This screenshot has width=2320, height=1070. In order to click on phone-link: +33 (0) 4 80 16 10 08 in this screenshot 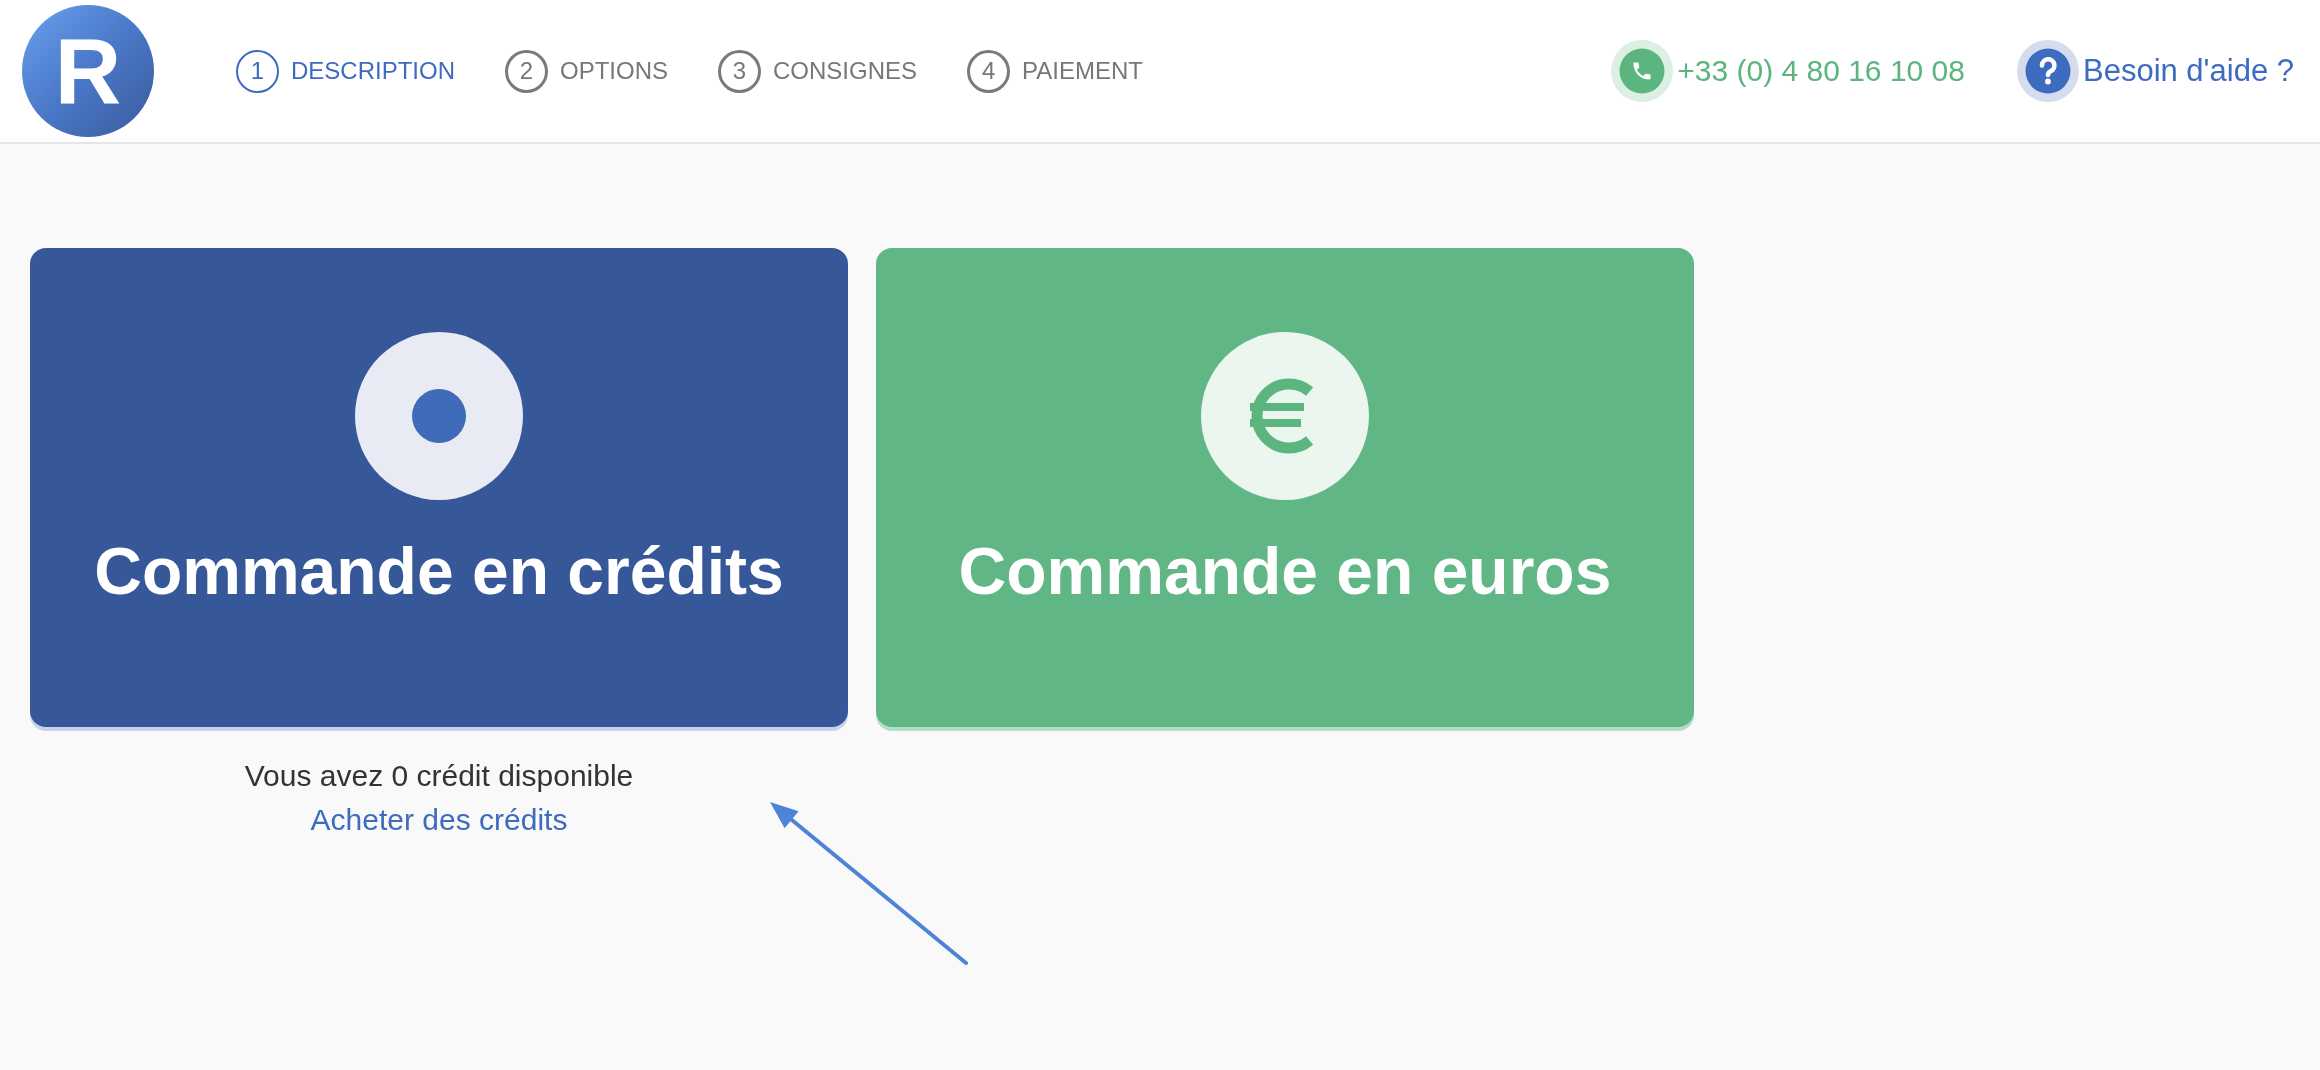, I will do `click(1788, 71)`.